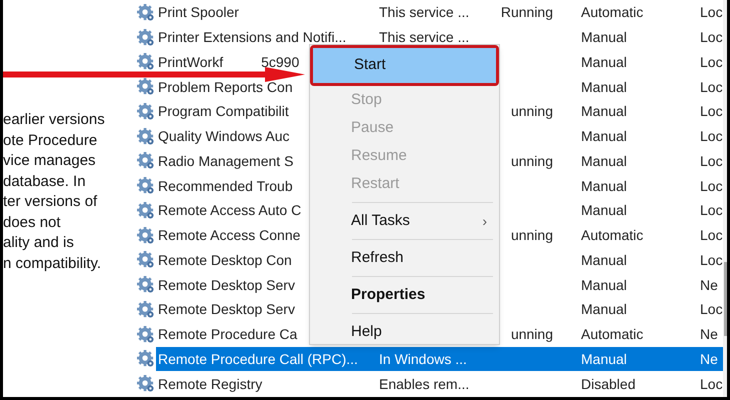 This screenshot has width=730, height=400. What do you see at coordinates (54, 120) in the screenshot?
I see `description-text: earlier versions` at bounding box center [54, 120].